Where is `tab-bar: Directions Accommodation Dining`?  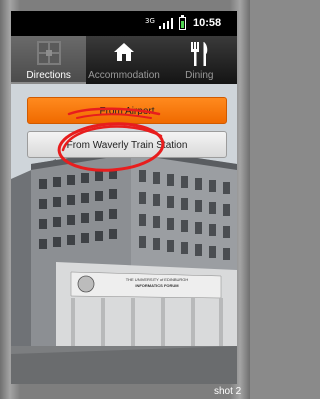 tab-bar: Directions Accommodation Dining is located at coordinates (124, 60).